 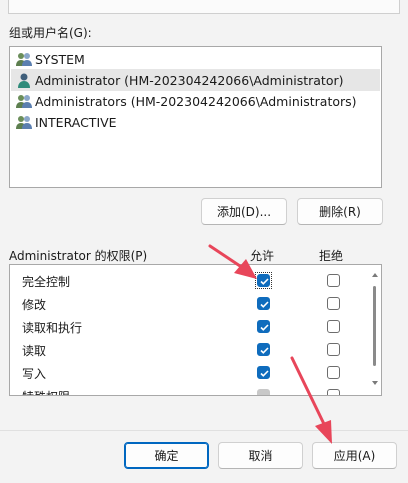 I want to click on user-item-system: SYSTEM, so click(x=195, y=59).